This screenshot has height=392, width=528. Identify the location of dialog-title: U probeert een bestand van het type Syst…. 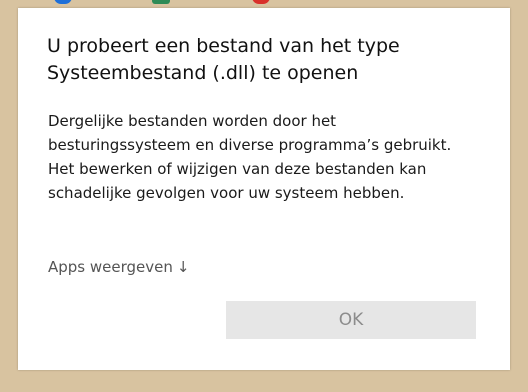
(267, 60).